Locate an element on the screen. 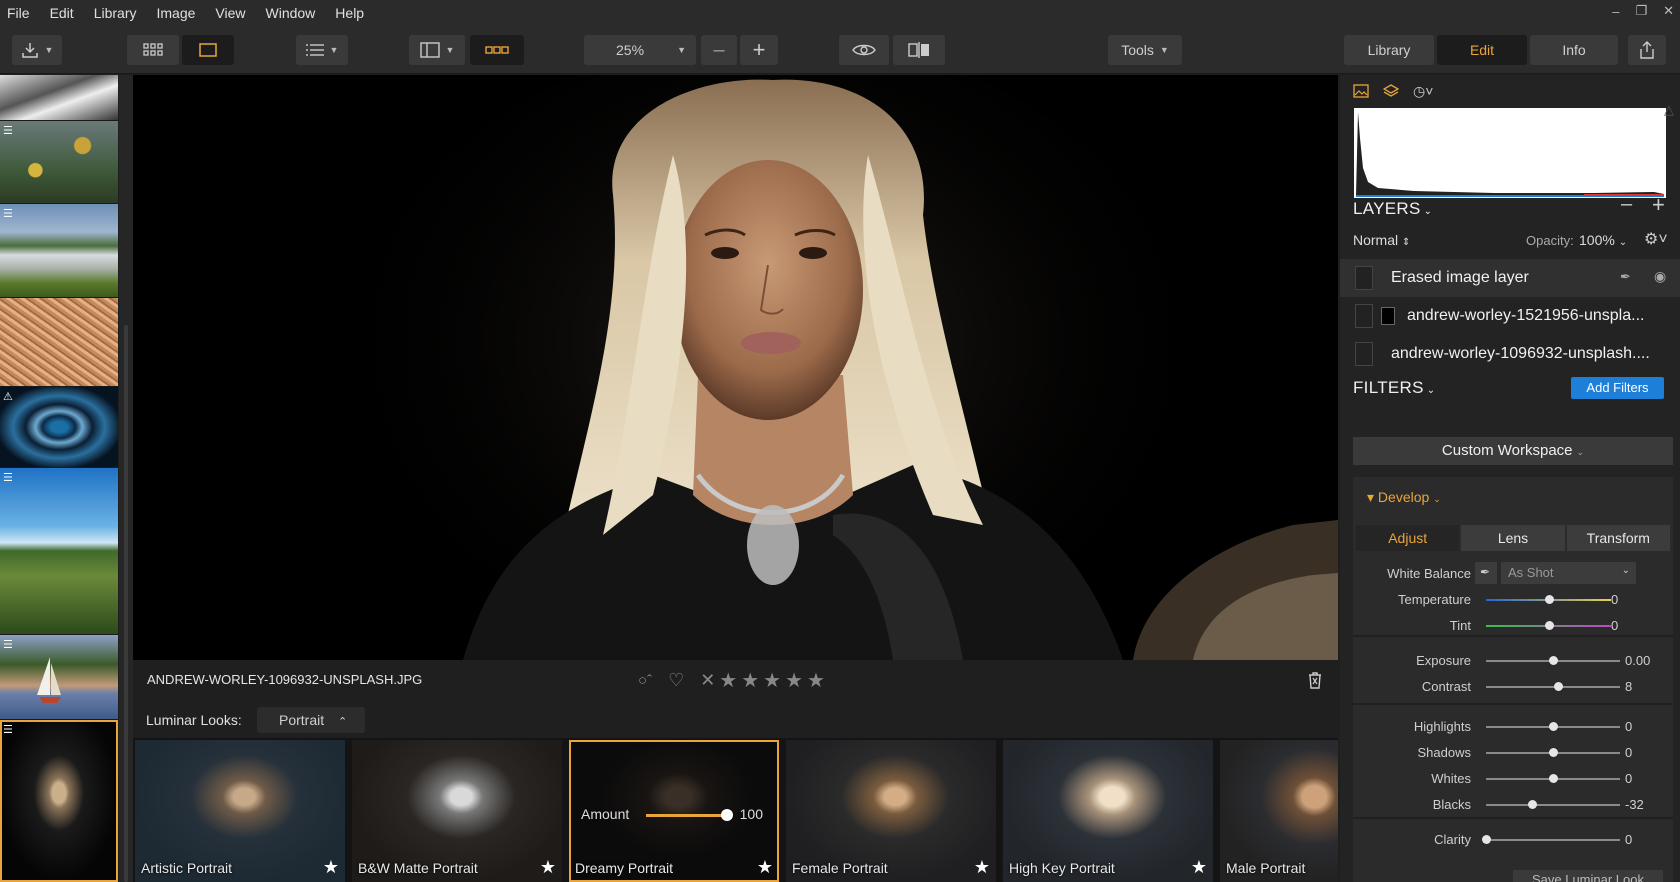  remove-layer-button: – is located at coordinates (1626, 204).